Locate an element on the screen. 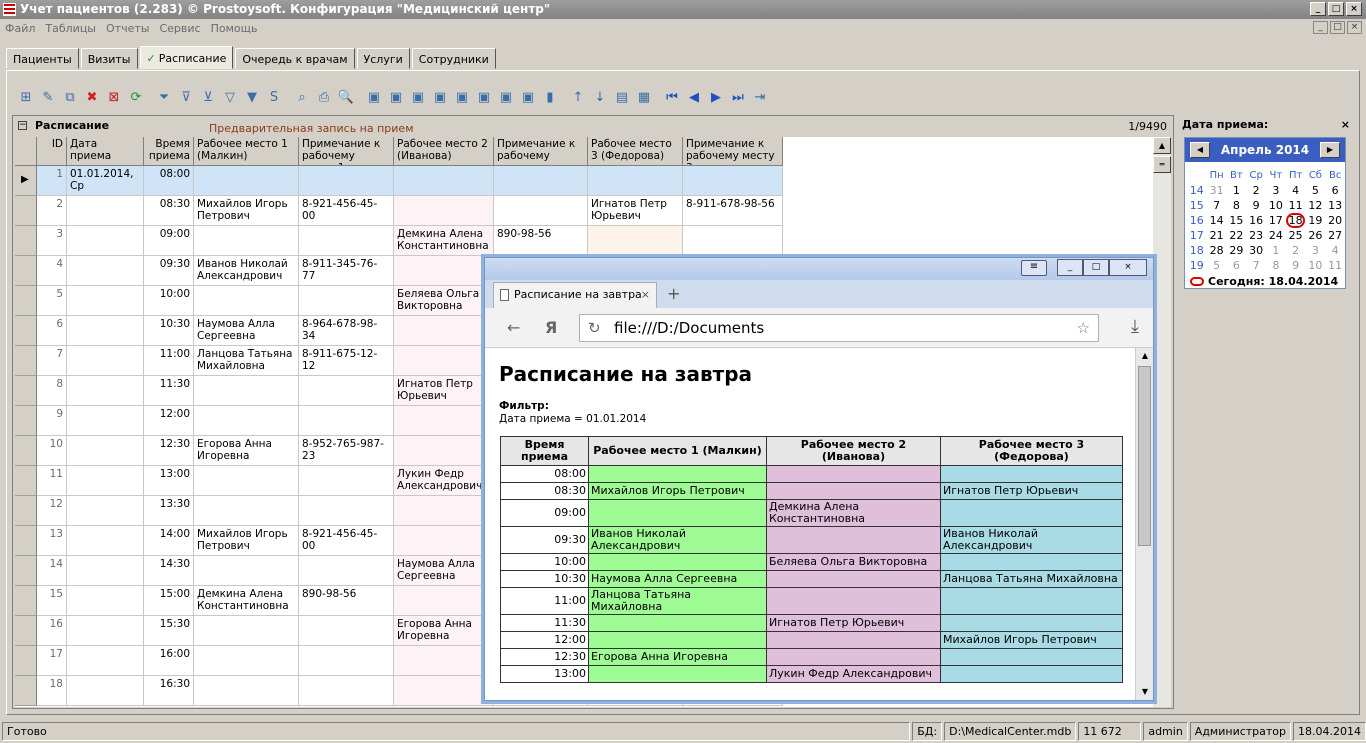 This screenshot has height=743, width=1366. tab-services: Услуги is located at coordinates (383, 58).